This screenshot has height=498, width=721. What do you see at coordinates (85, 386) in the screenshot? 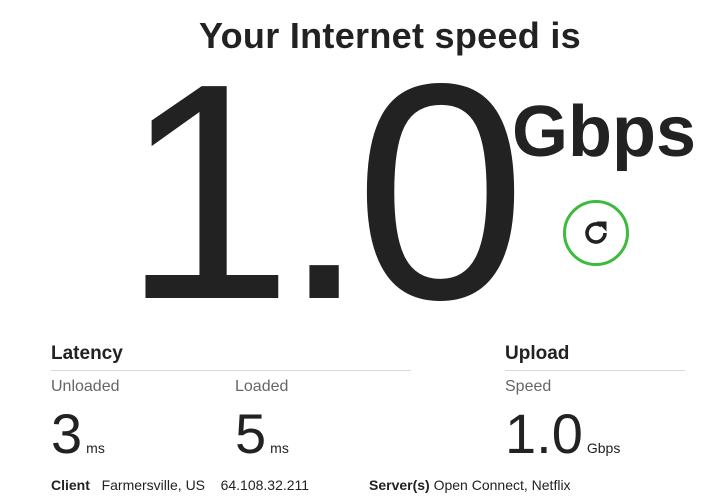
I see `unloaded-latency-label: Unloaded` at bounding box center [85, 386].